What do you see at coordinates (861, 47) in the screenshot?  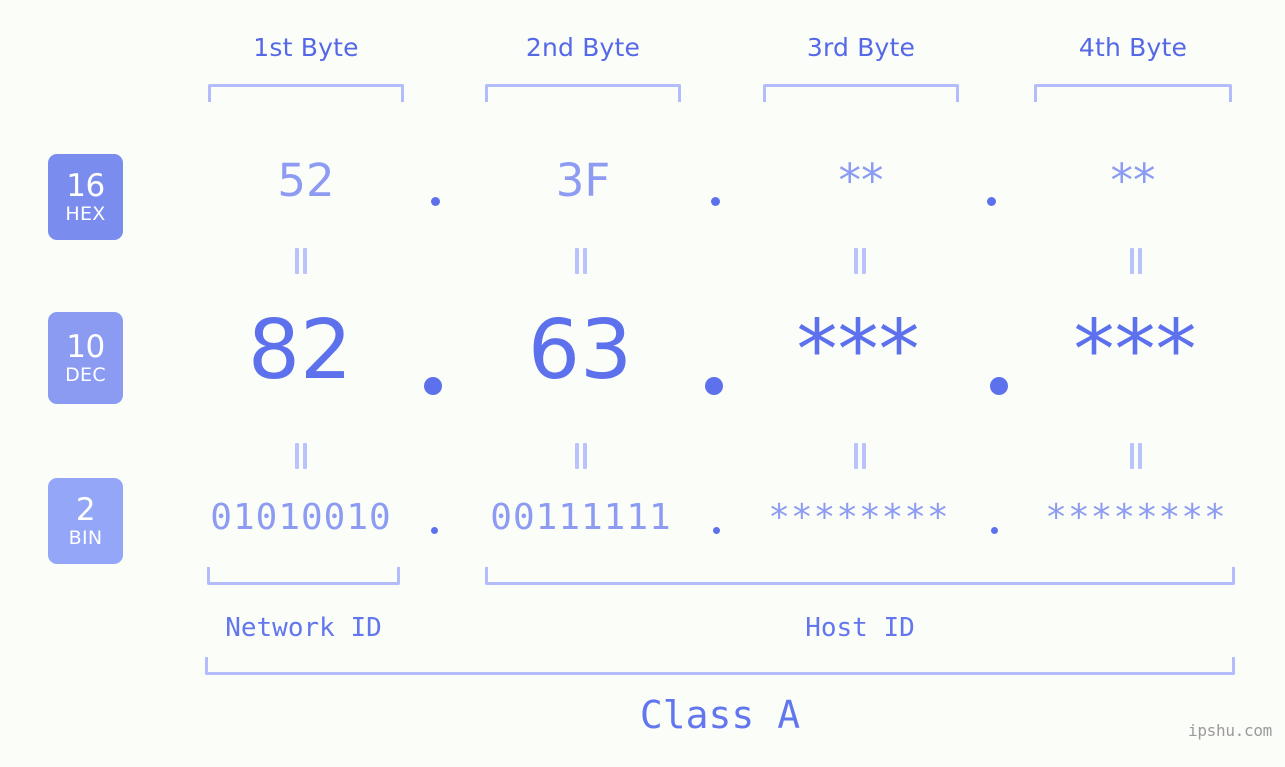 I see `byte-header-3: 3rd Byte` at bounding box center [861, 47].